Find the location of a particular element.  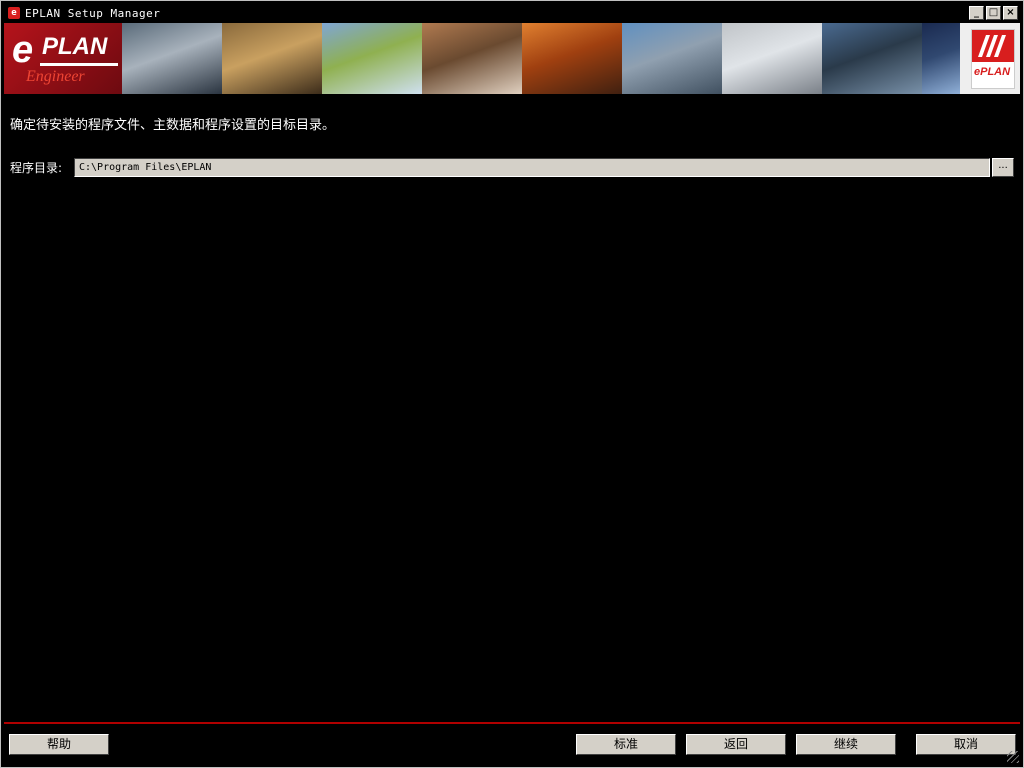

resize-grip-icon is located at coordinates (1013, 757).